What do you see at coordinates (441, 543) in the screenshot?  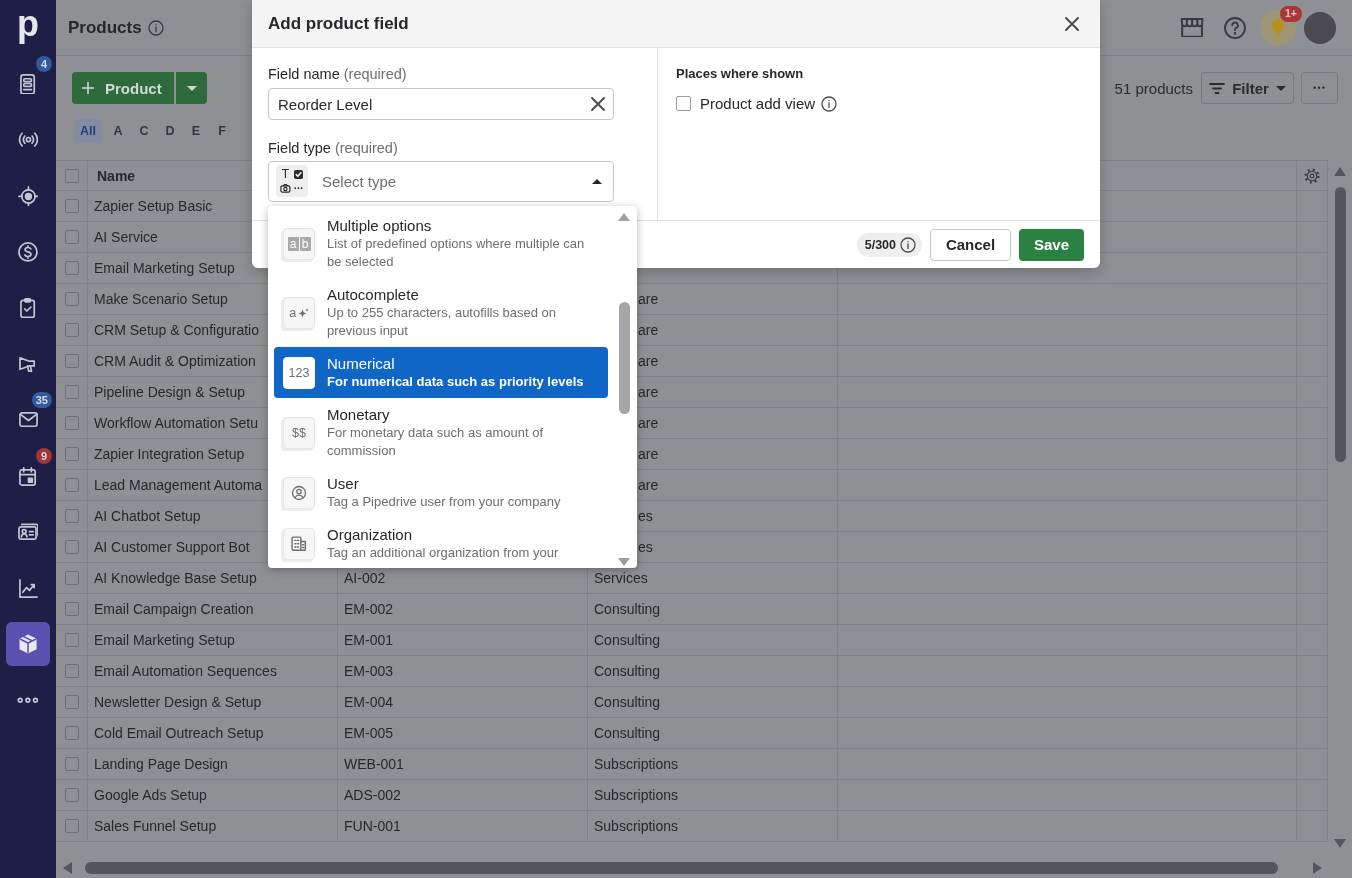 I see `menu-option: Organization Tag an additional organization from your` at bounding box center [441, 543].